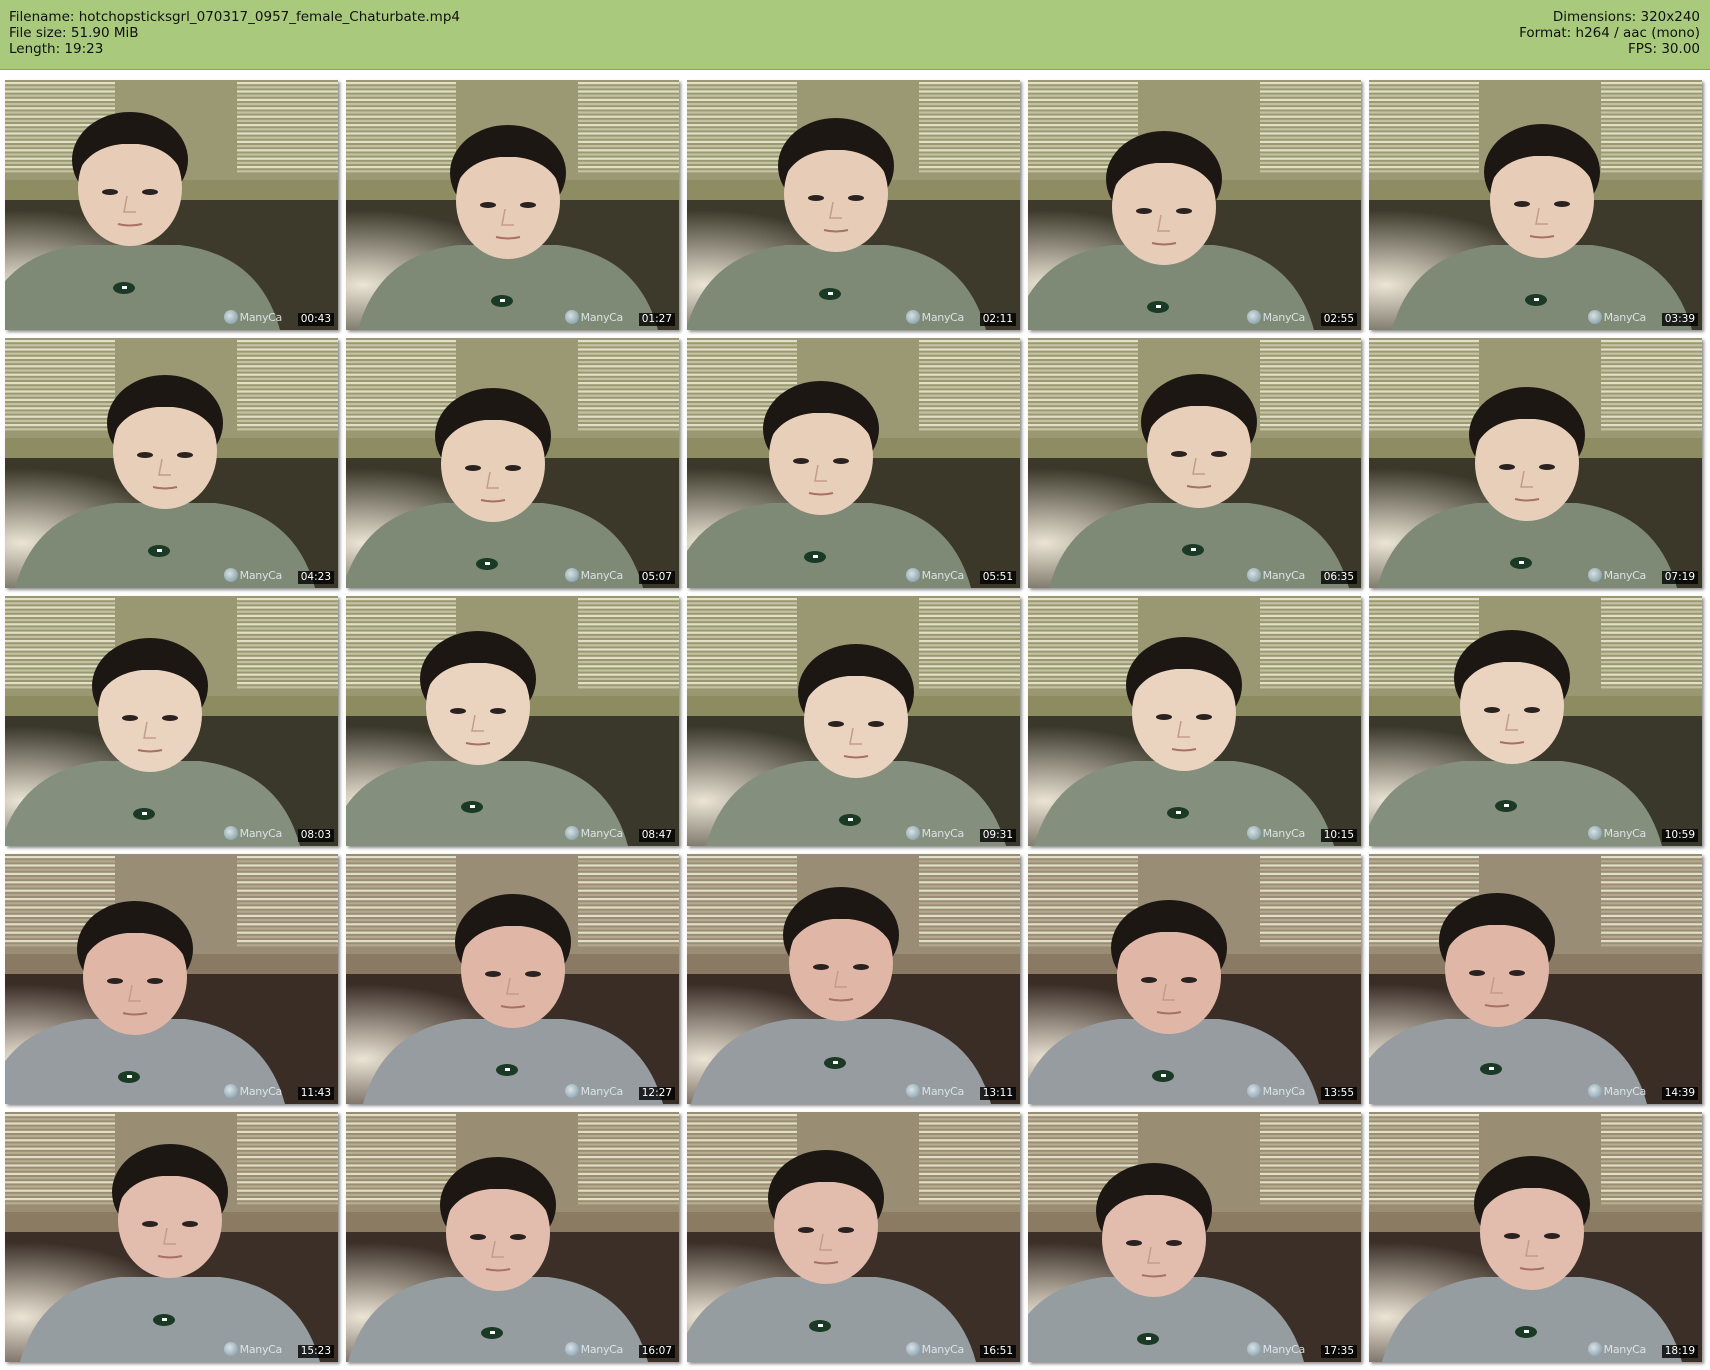 The width and height of the screenshot is (1710, 1370). What do you see at coordinates (512, 721) in the screenshot?
I see `video-thumbnail: ManyCa 08:47` at bounding box center [512, 721].